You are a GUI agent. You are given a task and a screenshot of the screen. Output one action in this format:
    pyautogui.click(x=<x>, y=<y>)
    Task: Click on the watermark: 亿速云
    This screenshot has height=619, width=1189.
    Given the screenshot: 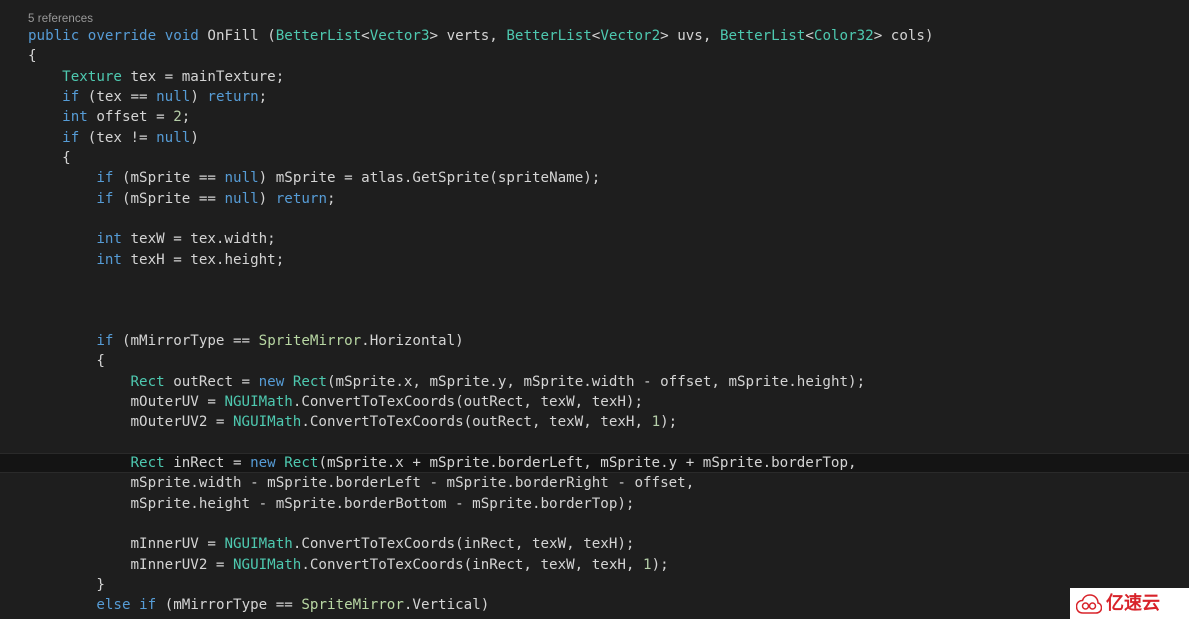 What is the action you would take?
    pyautogui.click(x=1129, y=603)
    